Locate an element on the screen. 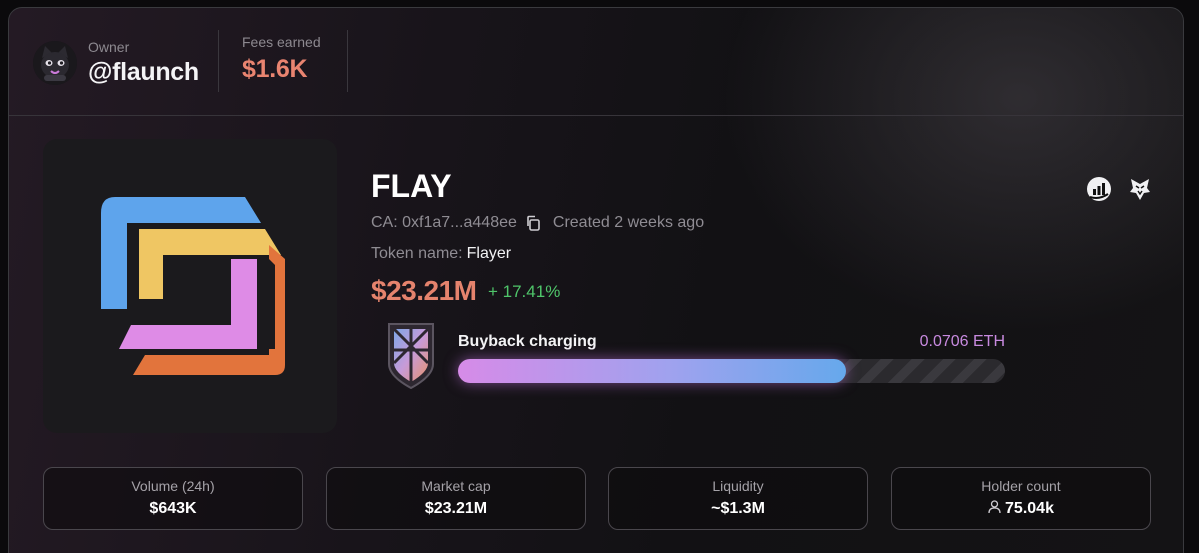  buyback-eth-value: 0.0706 ETH is located at coordinates (962, 341).